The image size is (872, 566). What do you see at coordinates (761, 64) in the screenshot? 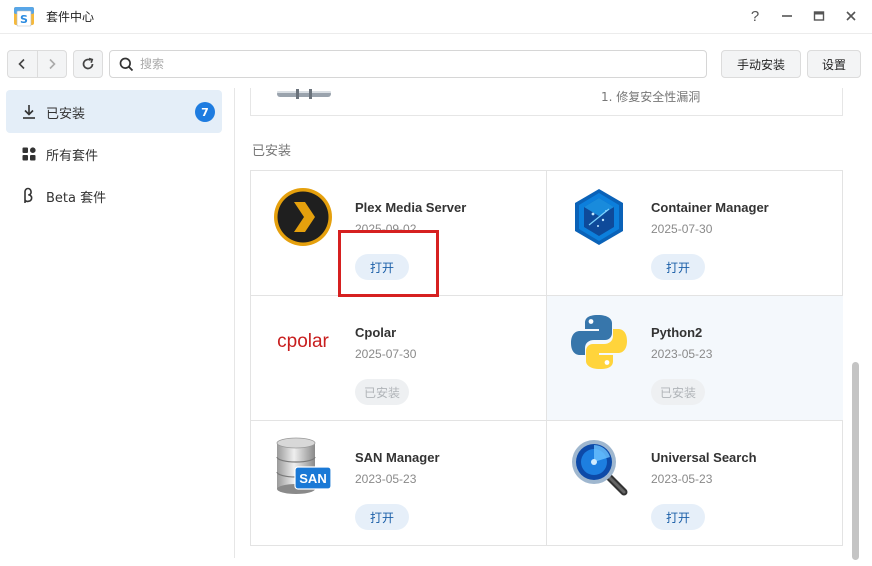
I see `manual-install-button: 手动安装` at bounding box center [761, 64].